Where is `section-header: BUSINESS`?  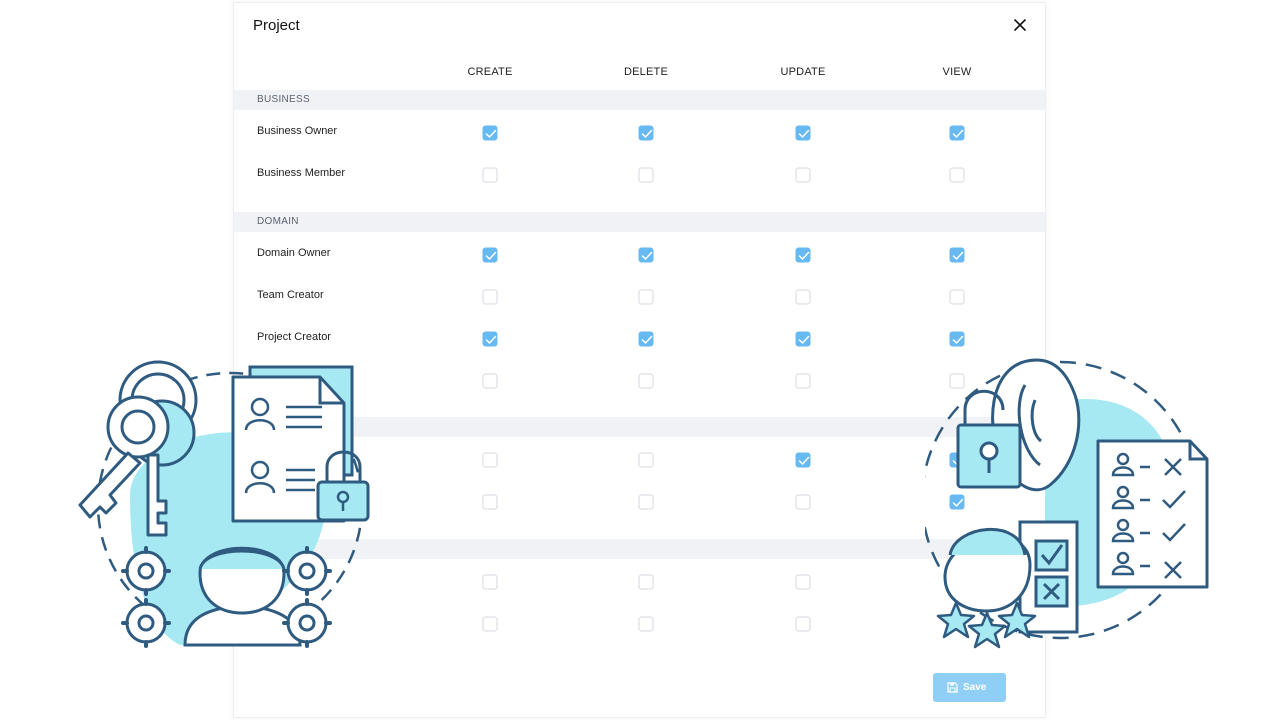
section-header: BUSINESS is located at coordinates (639, 100).